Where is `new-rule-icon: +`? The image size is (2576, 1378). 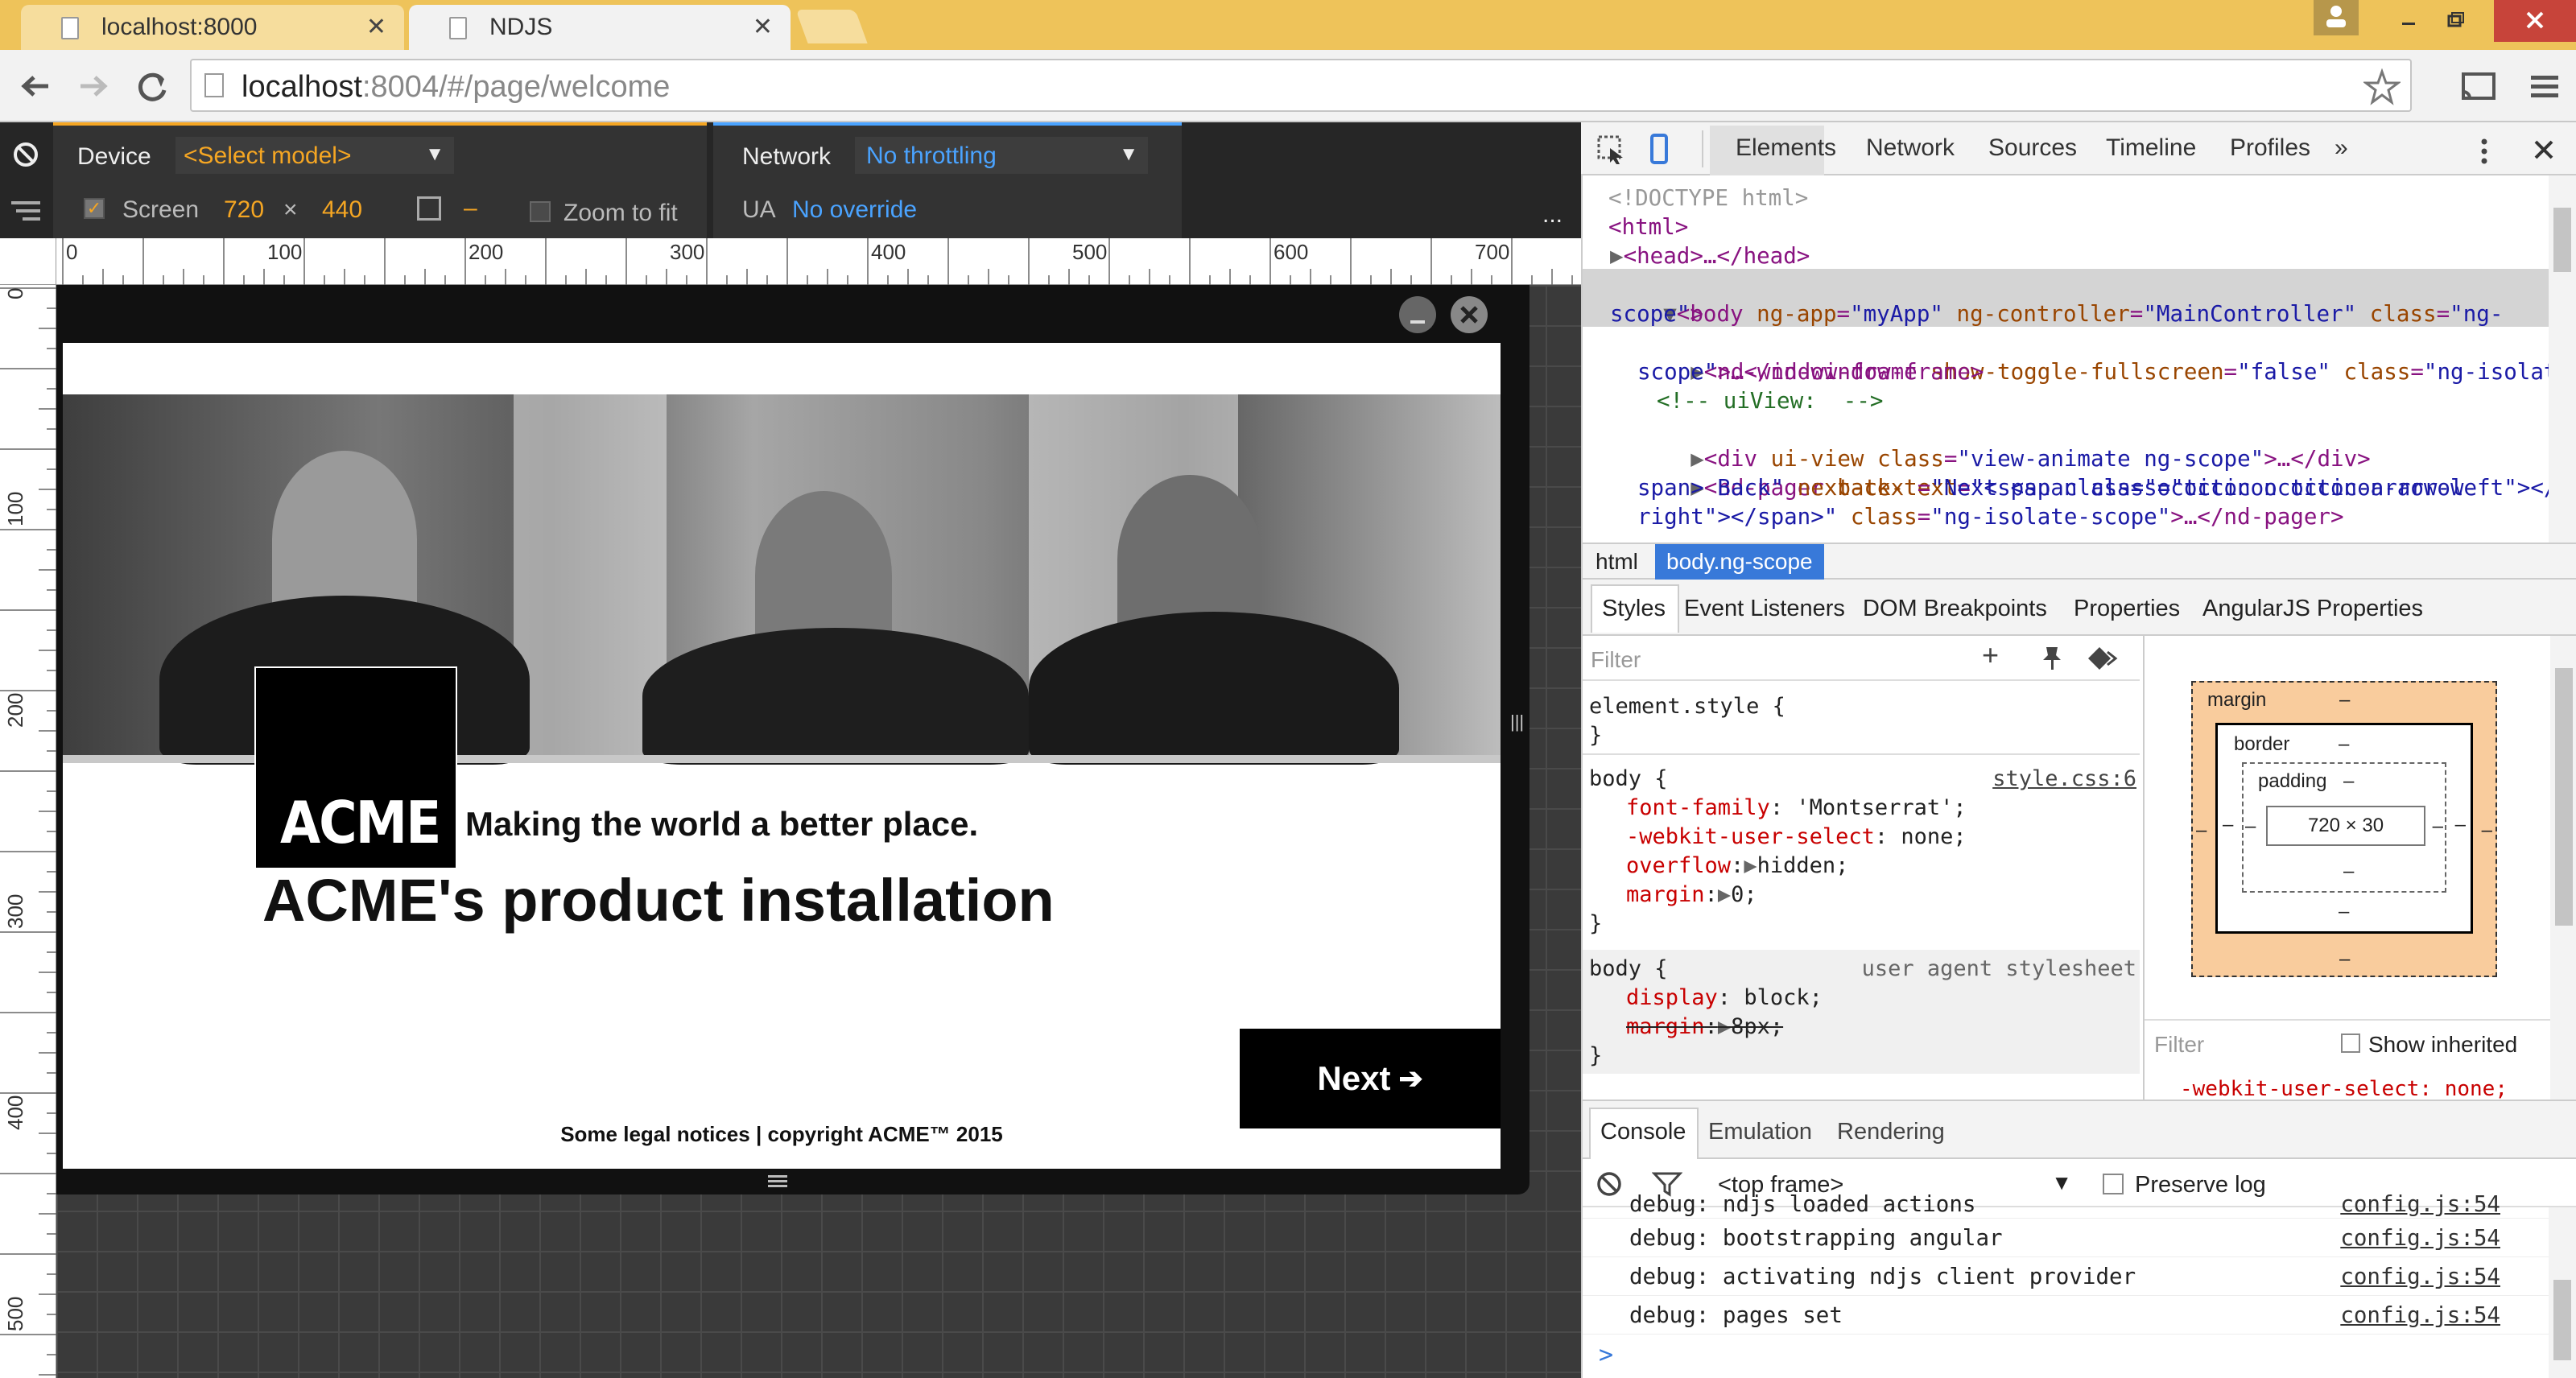
new-rule-icon: + is located at coordinates (1990, 655).